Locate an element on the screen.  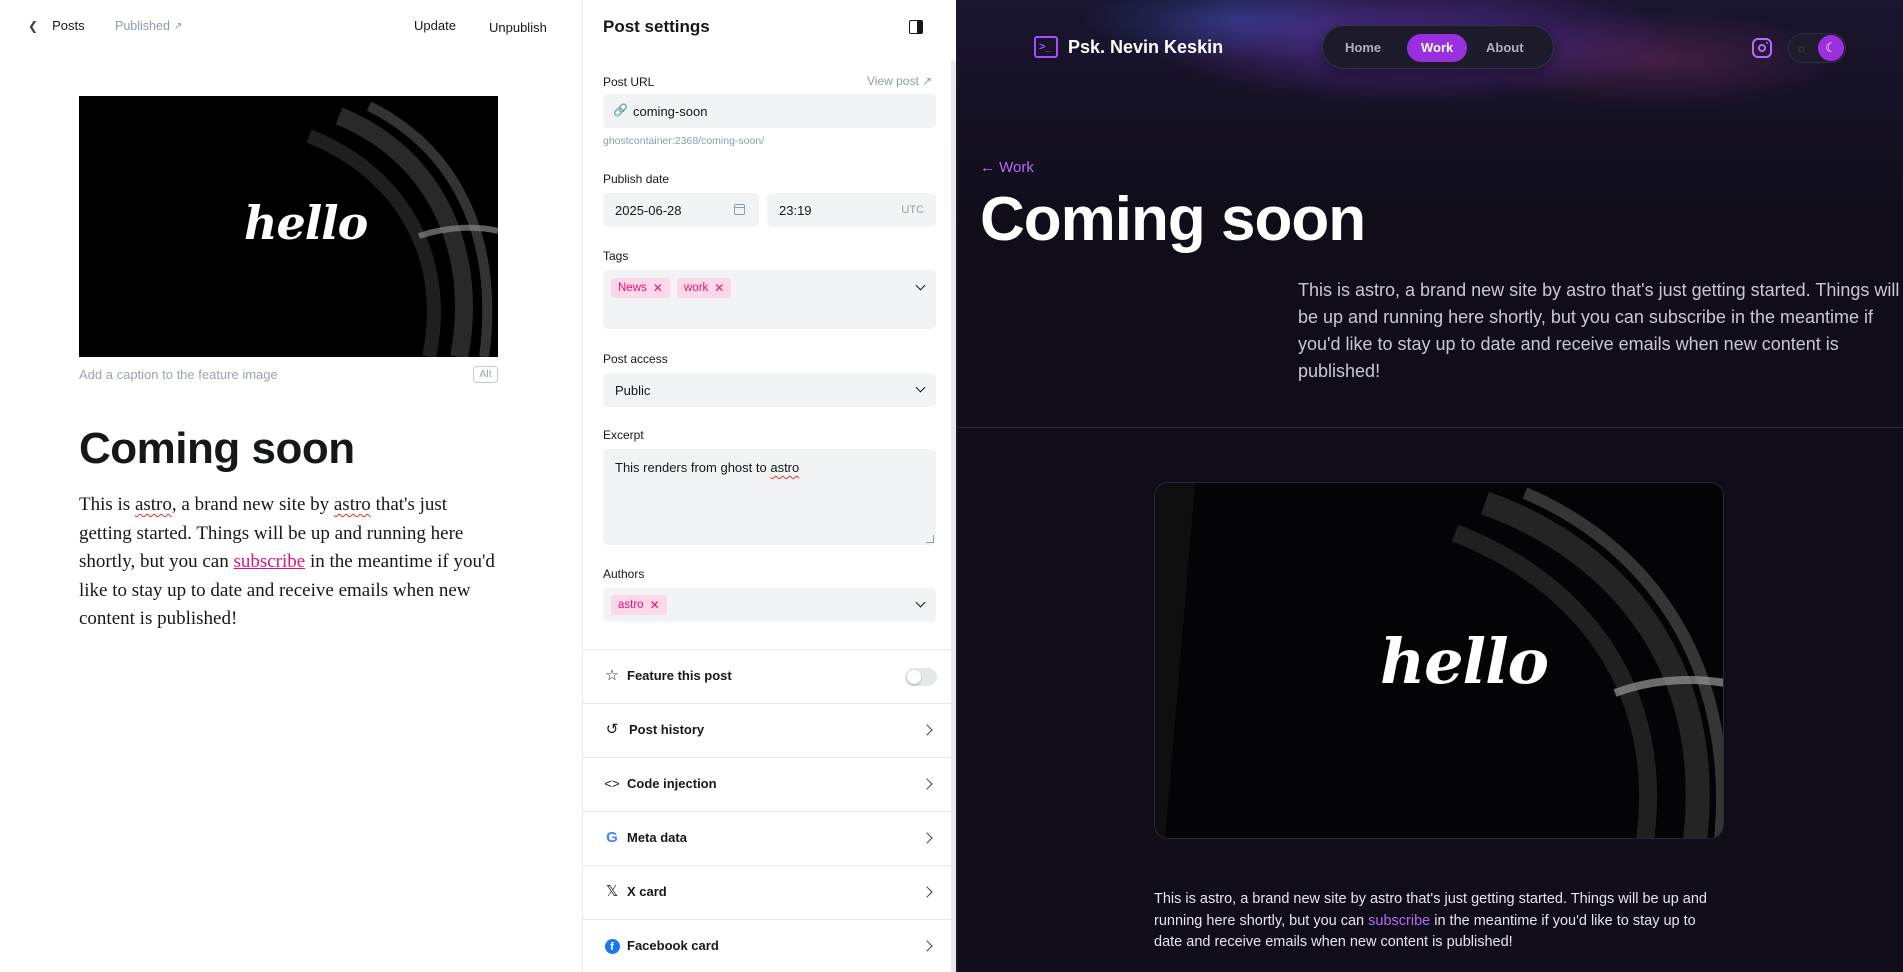
post-history-row: ↺ Post history is located at coordinates (770, 730).